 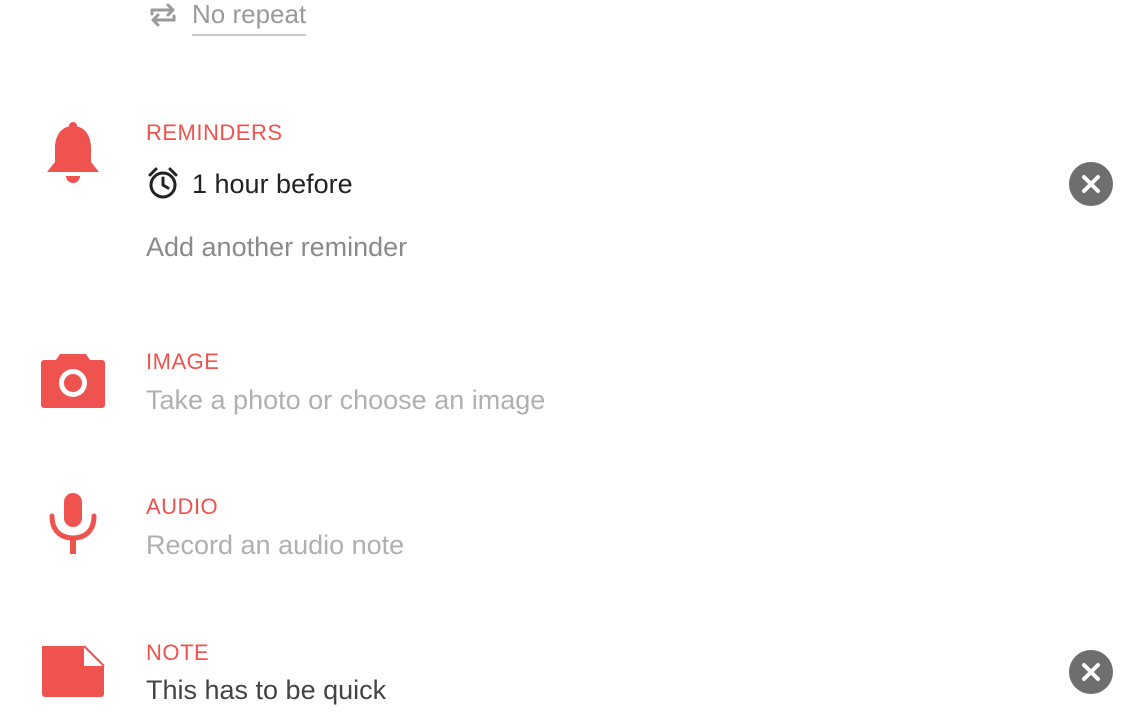 I want to click on note-field: This has to be quick, so click(x=266, y=690).